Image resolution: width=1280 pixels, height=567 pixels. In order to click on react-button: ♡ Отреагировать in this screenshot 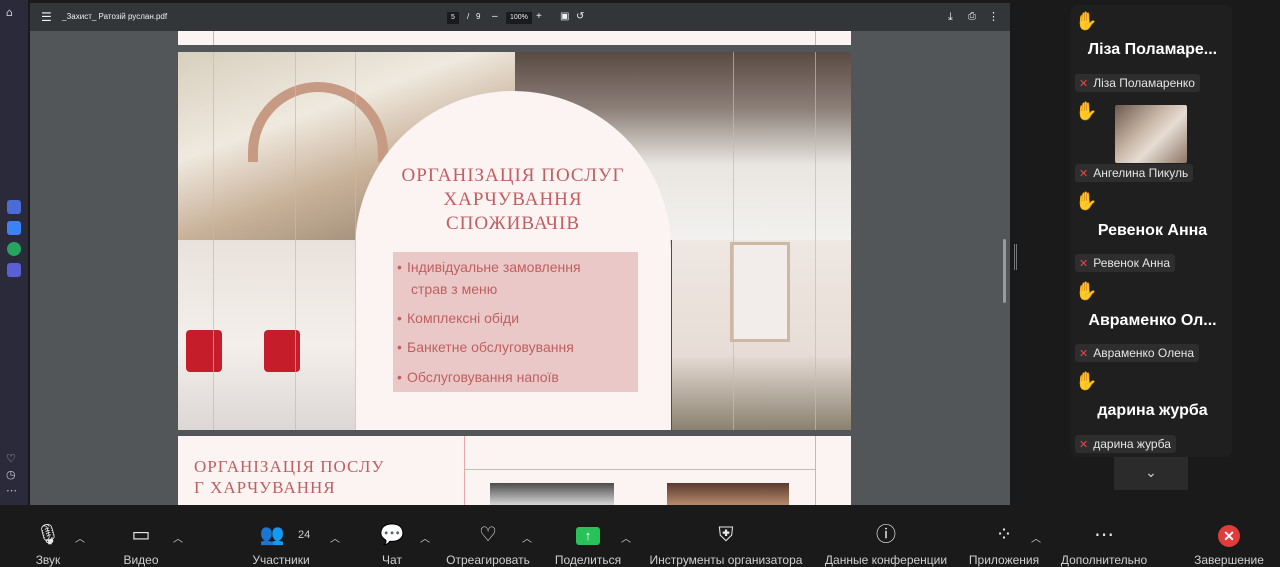, I will do `click(488, 536)`.